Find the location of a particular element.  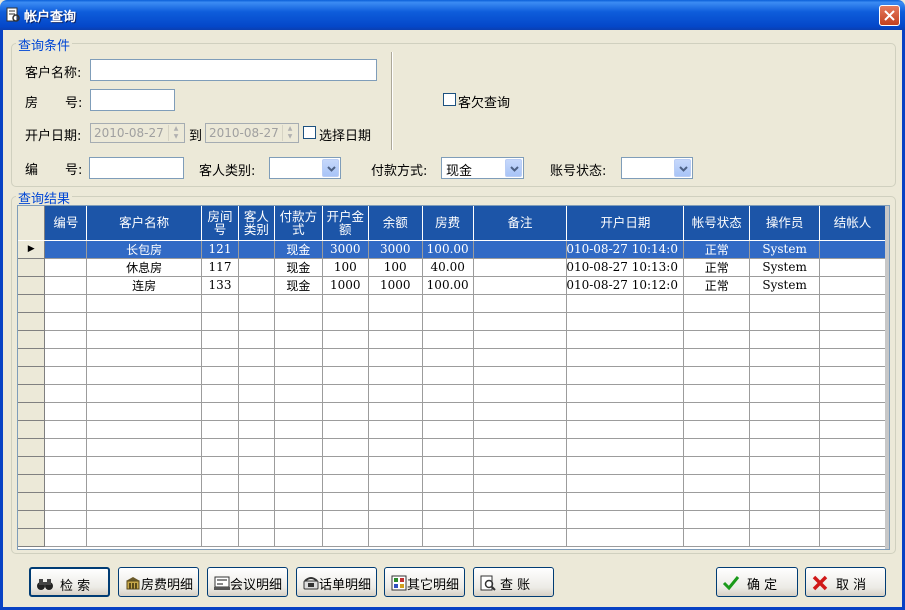

table-cell: 正常 is located at coordinates (717, 249).